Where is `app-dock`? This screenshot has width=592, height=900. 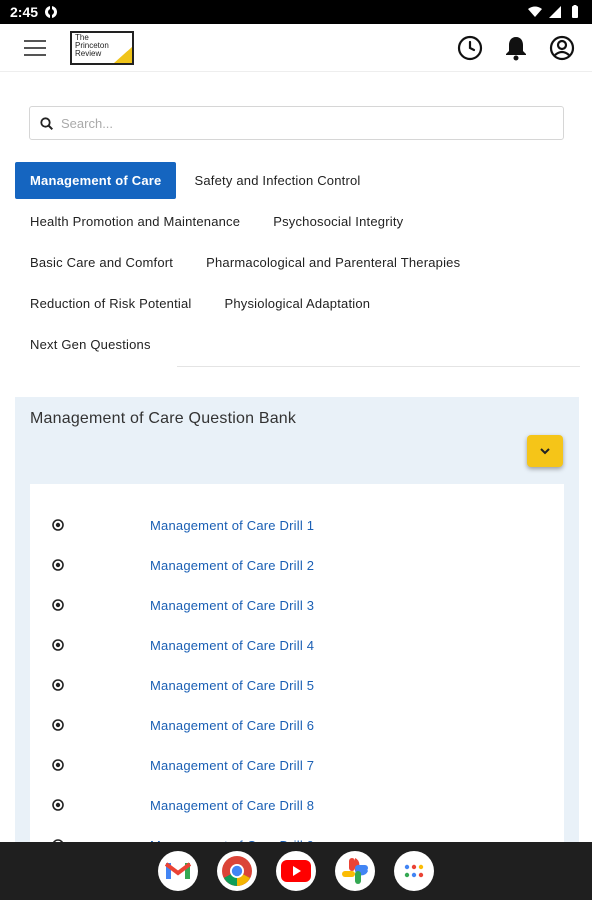 app-dock is located at coordinates (296, 871).